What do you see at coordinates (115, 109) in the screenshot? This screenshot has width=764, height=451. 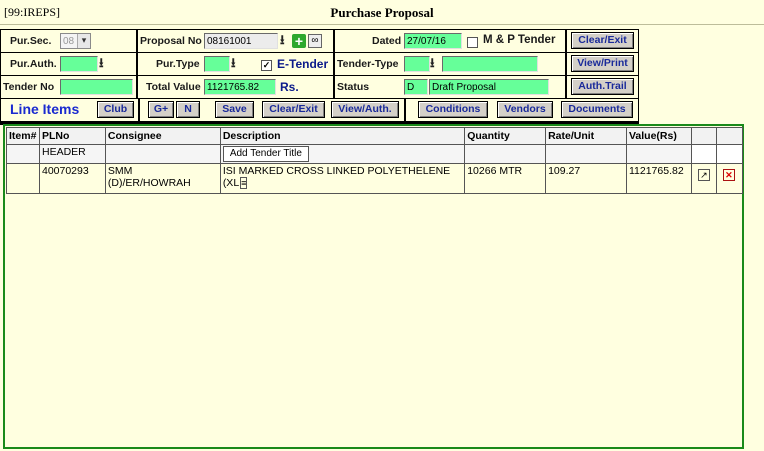 I see `club-button: Club` at bounding box center [115, 109].